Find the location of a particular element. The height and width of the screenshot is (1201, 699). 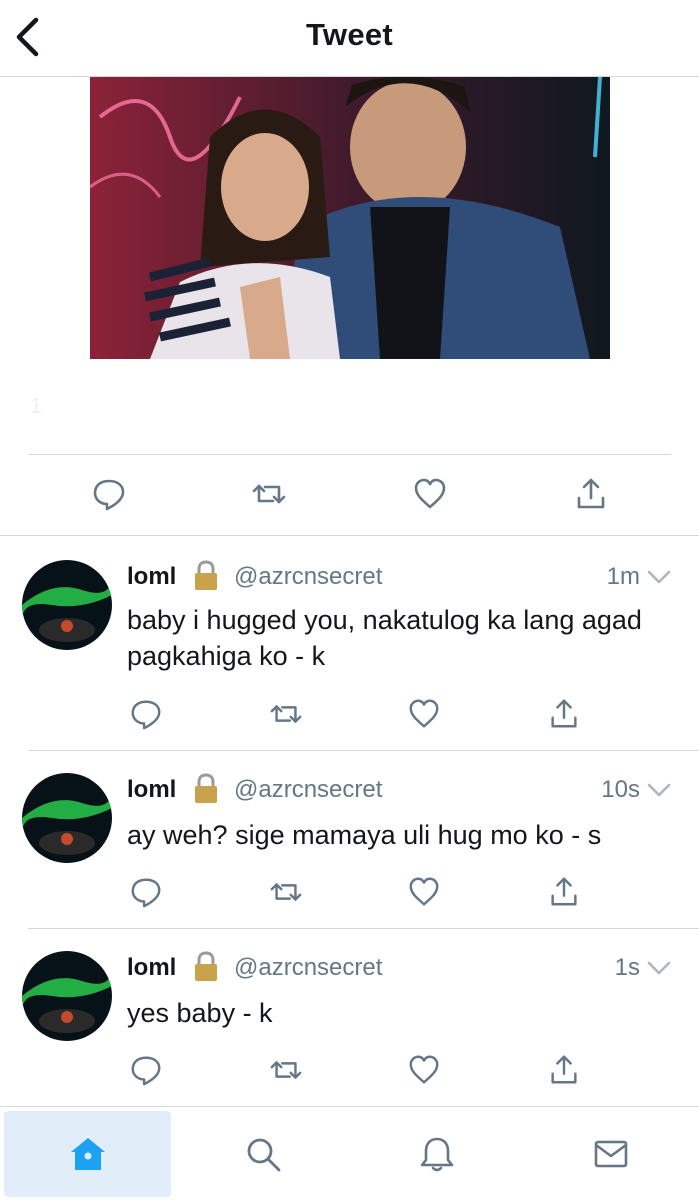

tab-search is located at coordinates (263, 1154).